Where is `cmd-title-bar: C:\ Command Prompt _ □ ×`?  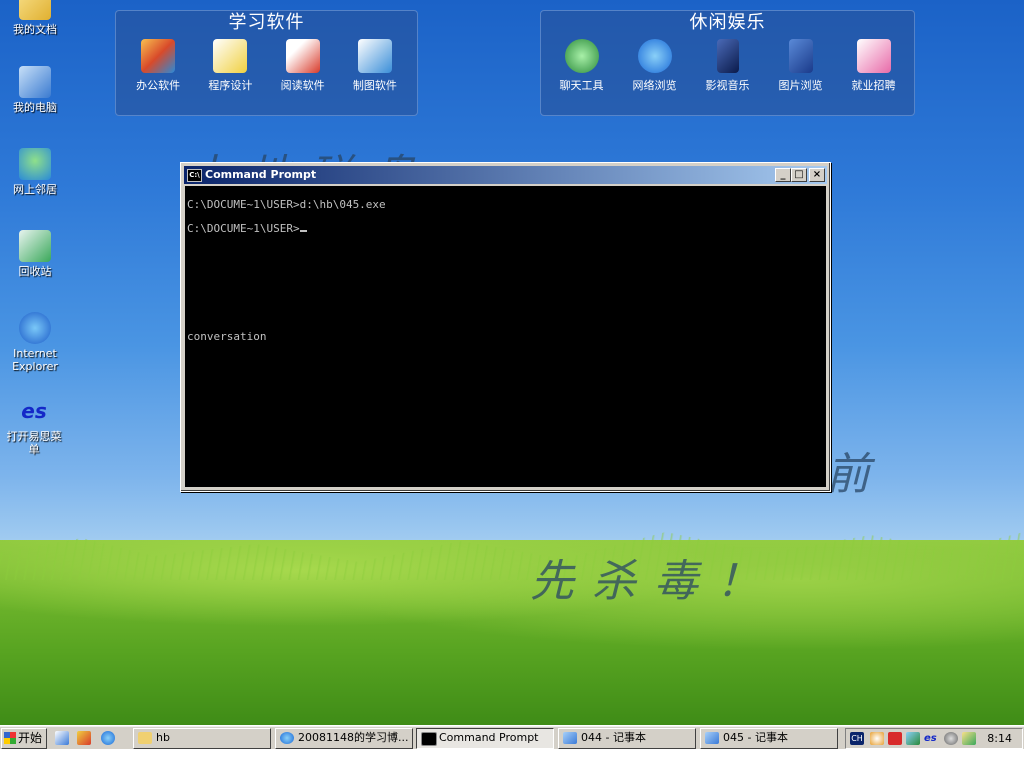 cmd-title-bar: C:\ Command Prompt _ □ × is located at coordinates (505, 175).